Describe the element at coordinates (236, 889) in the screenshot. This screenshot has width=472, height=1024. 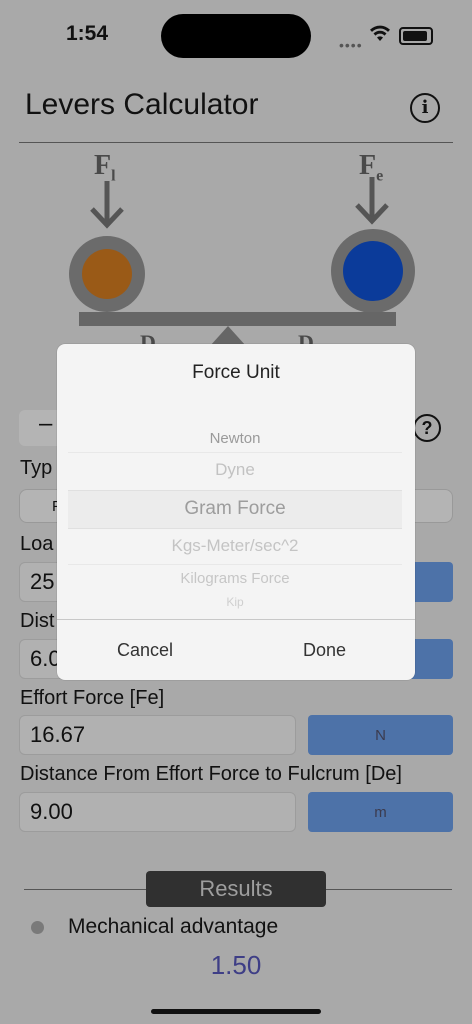
I see `results-title: Results` at that location.